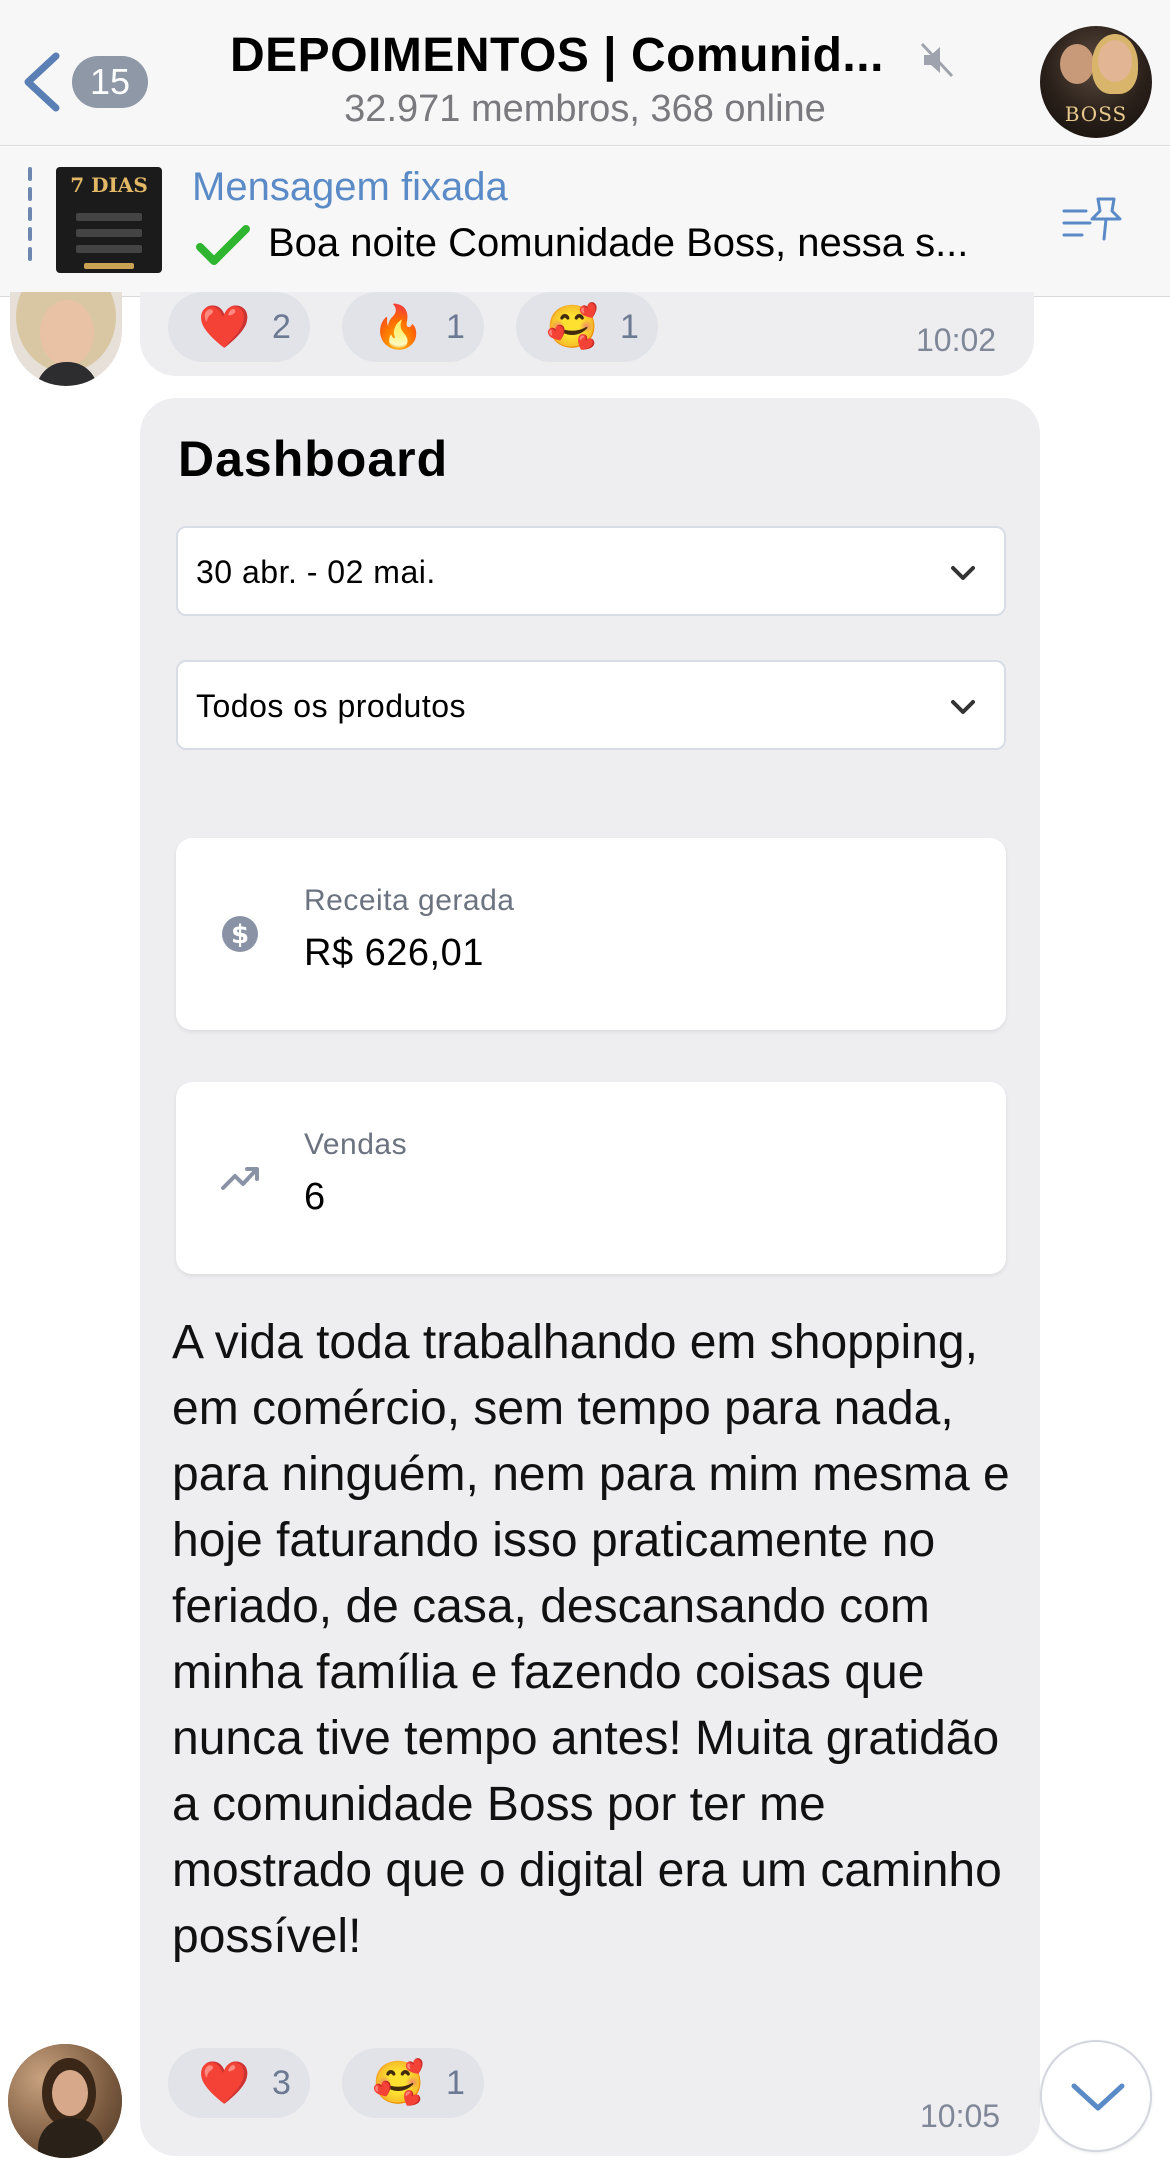 The image size is (1170, 2176). I want to click on pinned-title: Mensagem fixada, so click(350, 187).